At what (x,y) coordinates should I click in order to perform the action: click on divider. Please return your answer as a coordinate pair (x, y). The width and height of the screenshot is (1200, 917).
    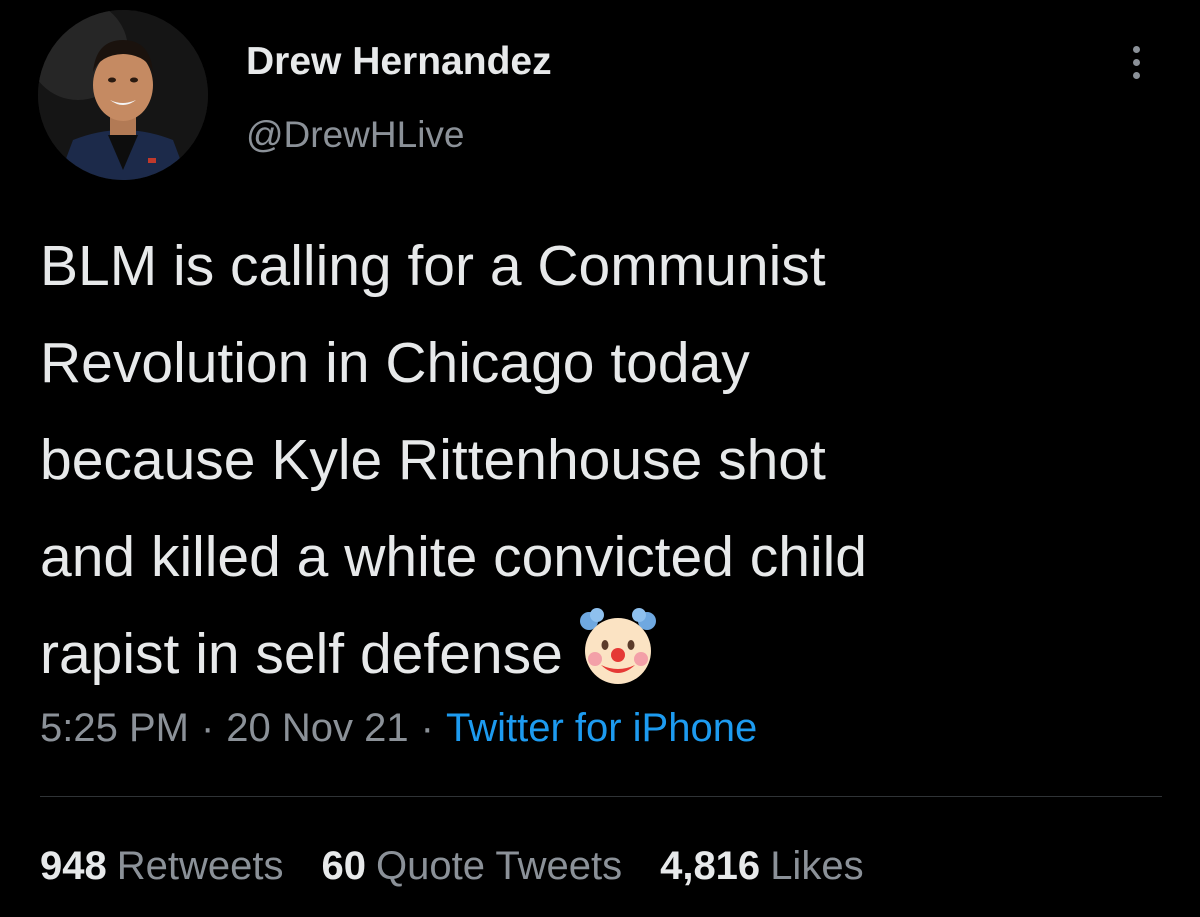
    Looking at the image, I should click on (601, 796).